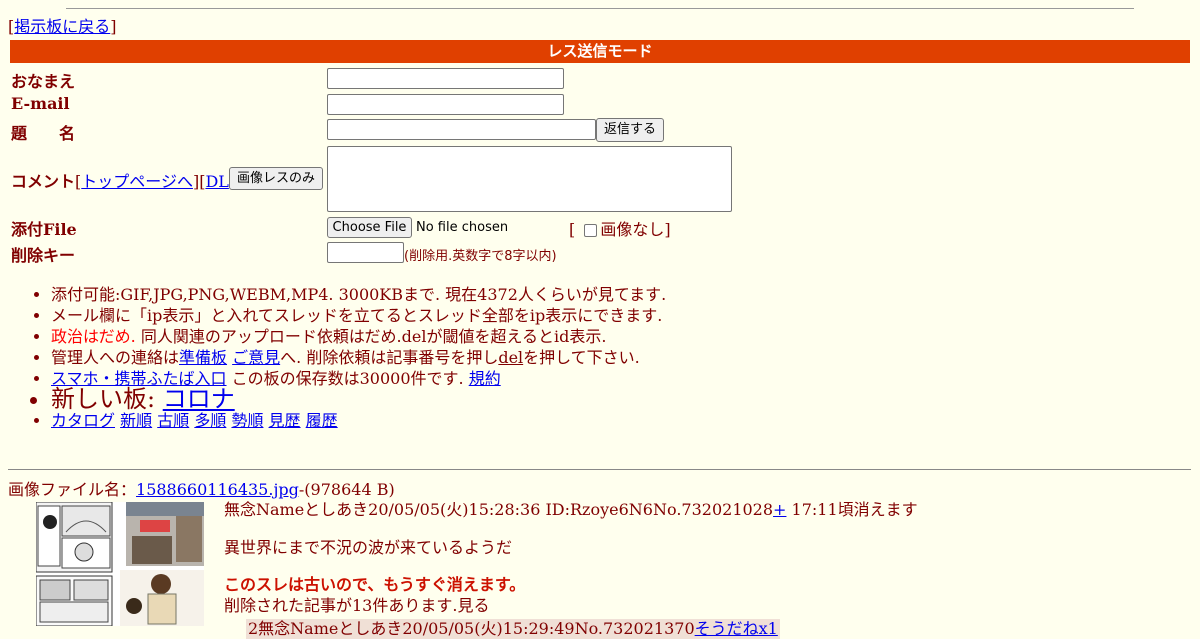  Describe the element at coordinates (529, 179) in the screenshot. I see `comment-textarea` at that location.